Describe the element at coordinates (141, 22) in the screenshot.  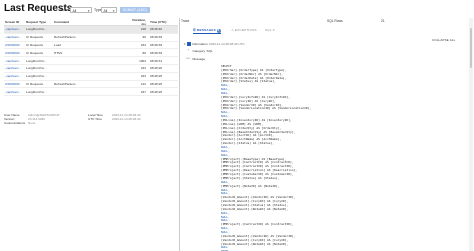
I see `header-duration: Duration, ms` at that location.